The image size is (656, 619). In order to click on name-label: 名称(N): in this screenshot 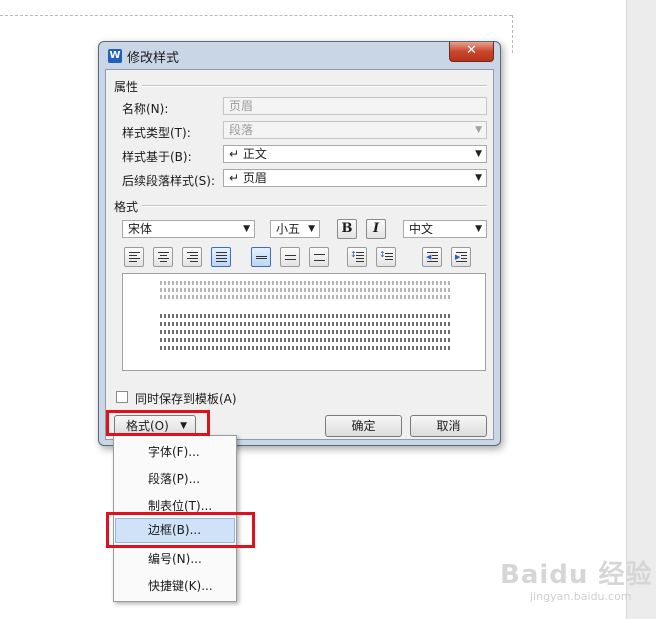, I will do `click(145, 109)`.